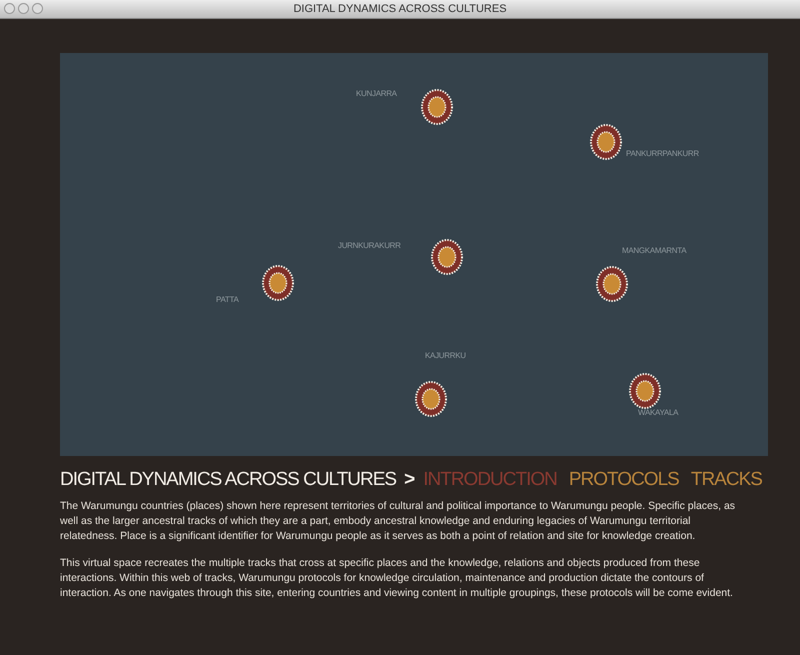 The height and width of the screenshot is (655, 800). I want to click on place-label: WAKAYALA, so click(658, 413).